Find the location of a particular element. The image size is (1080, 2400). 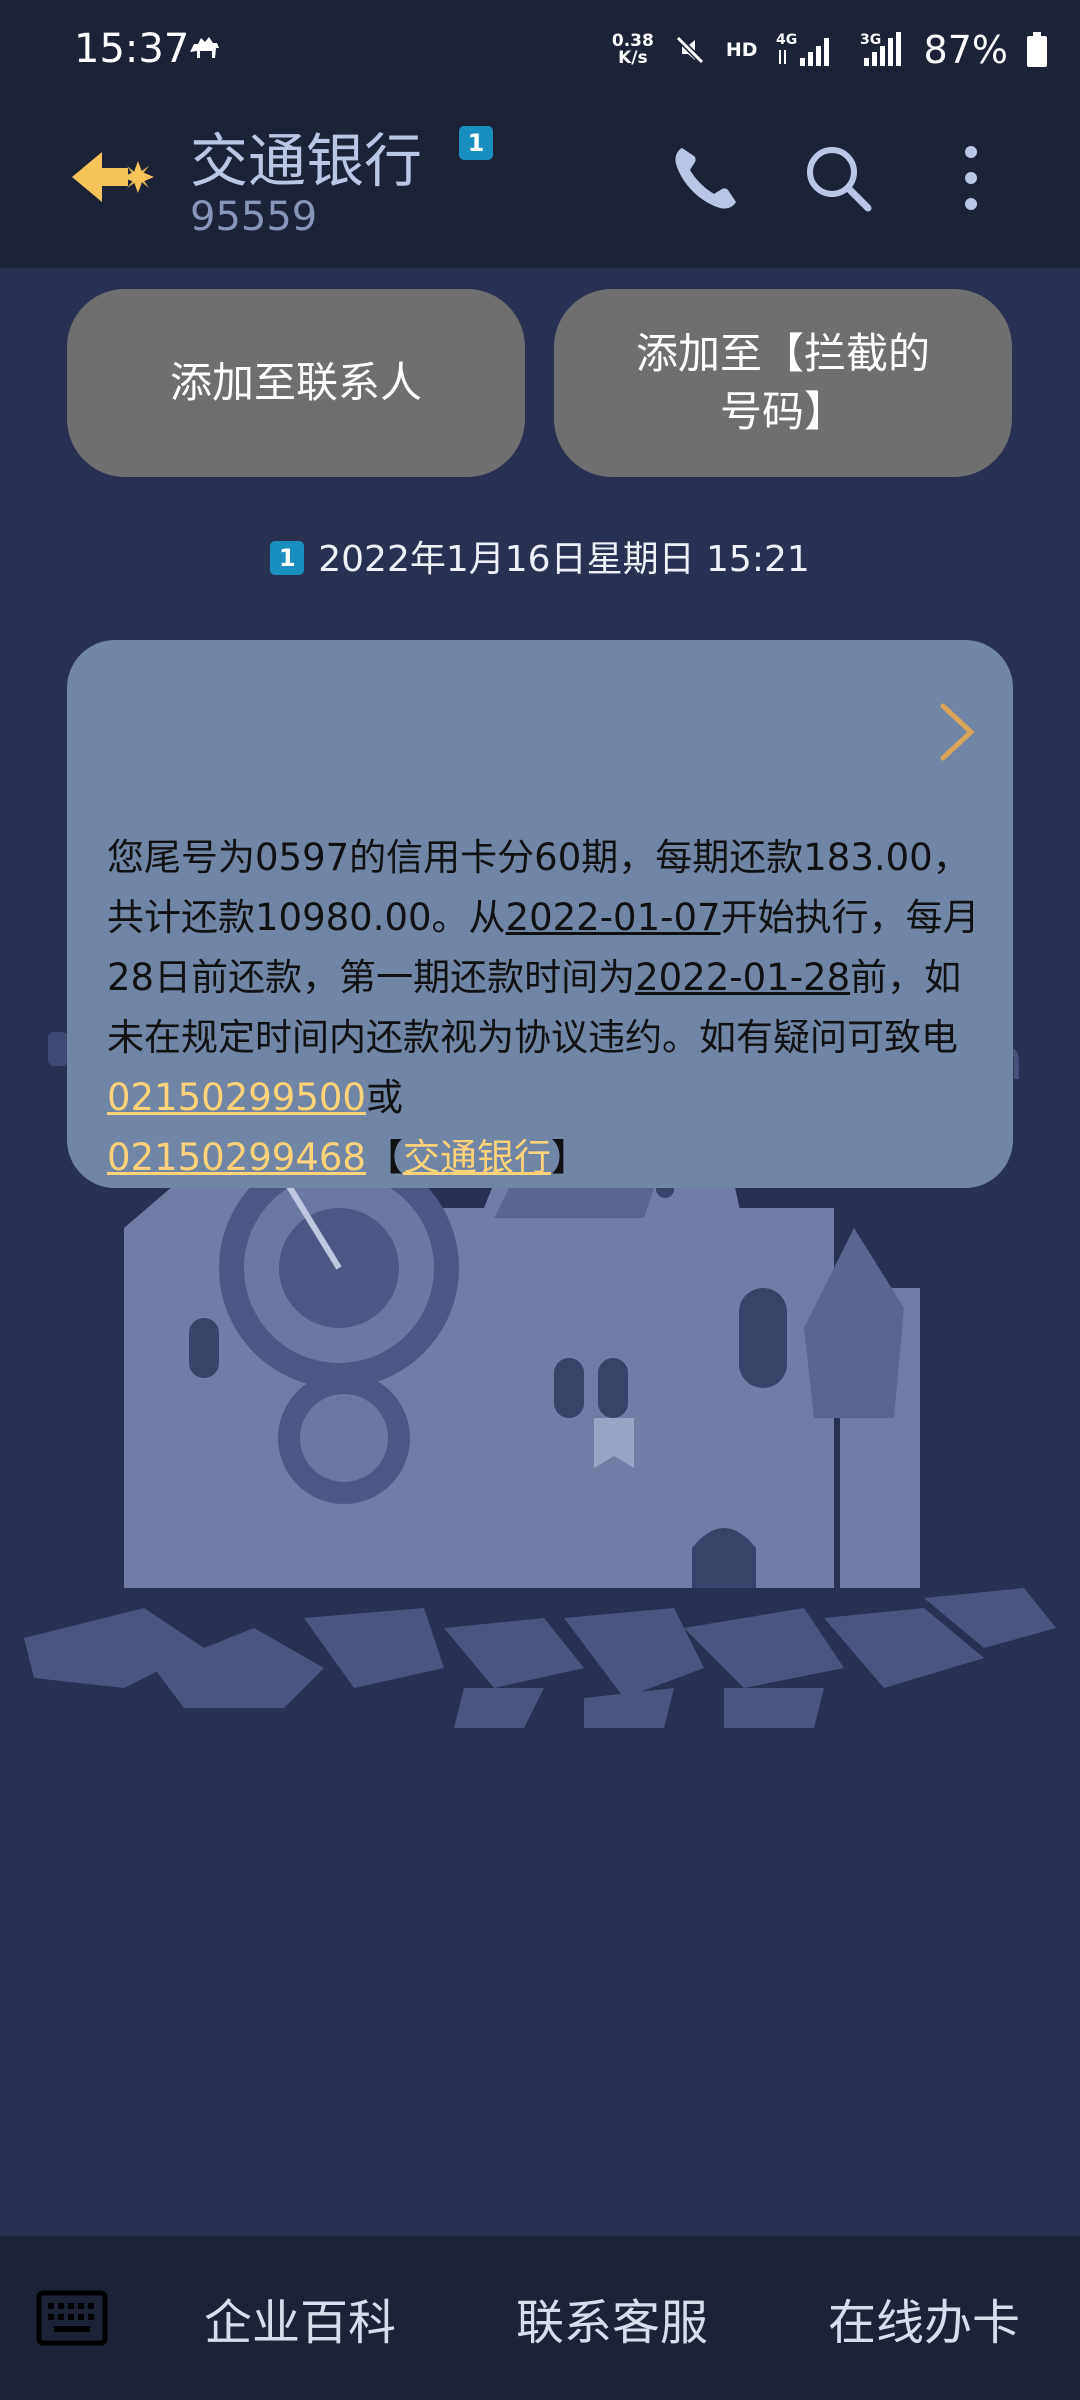

add-to-contacts-label: 添加至联系人 is located at coordinates (295, 382).